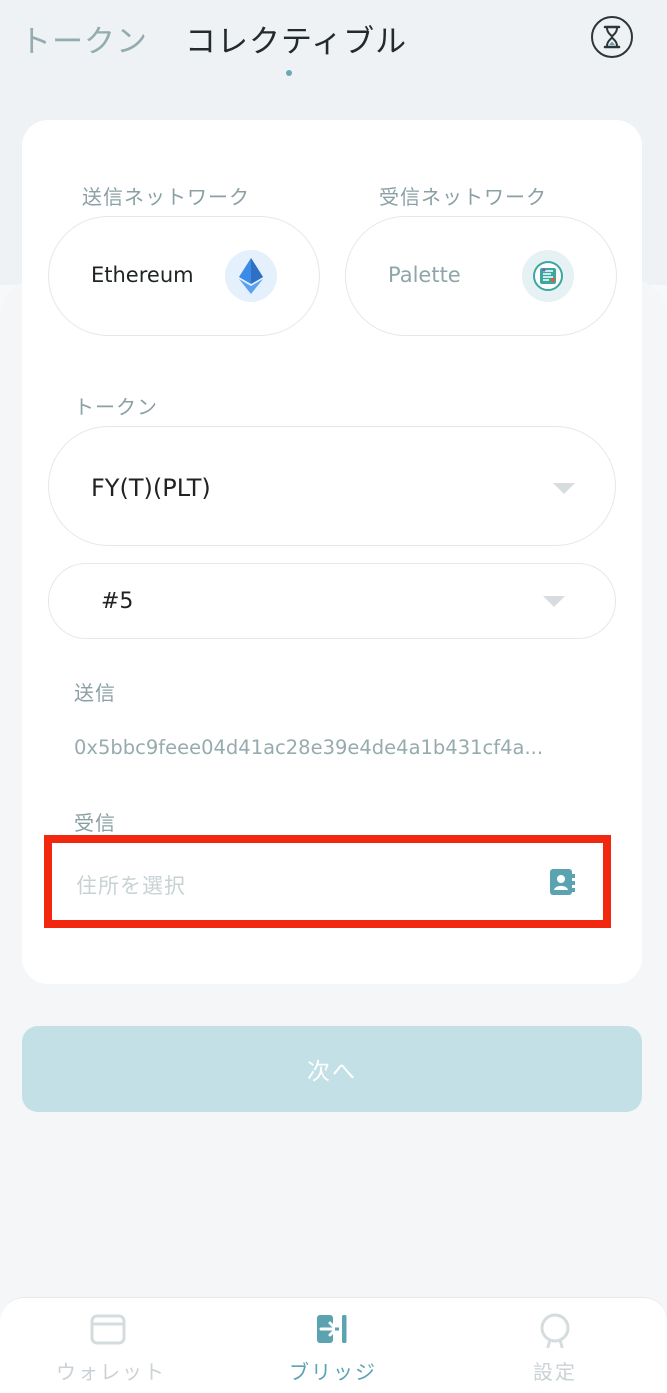 The height and width of the screenshot is (1393, 667). What do you see at coordinates (332, 1329) in the screenshot?
I see `bridge-icon` at bounding box center [332, 1329].